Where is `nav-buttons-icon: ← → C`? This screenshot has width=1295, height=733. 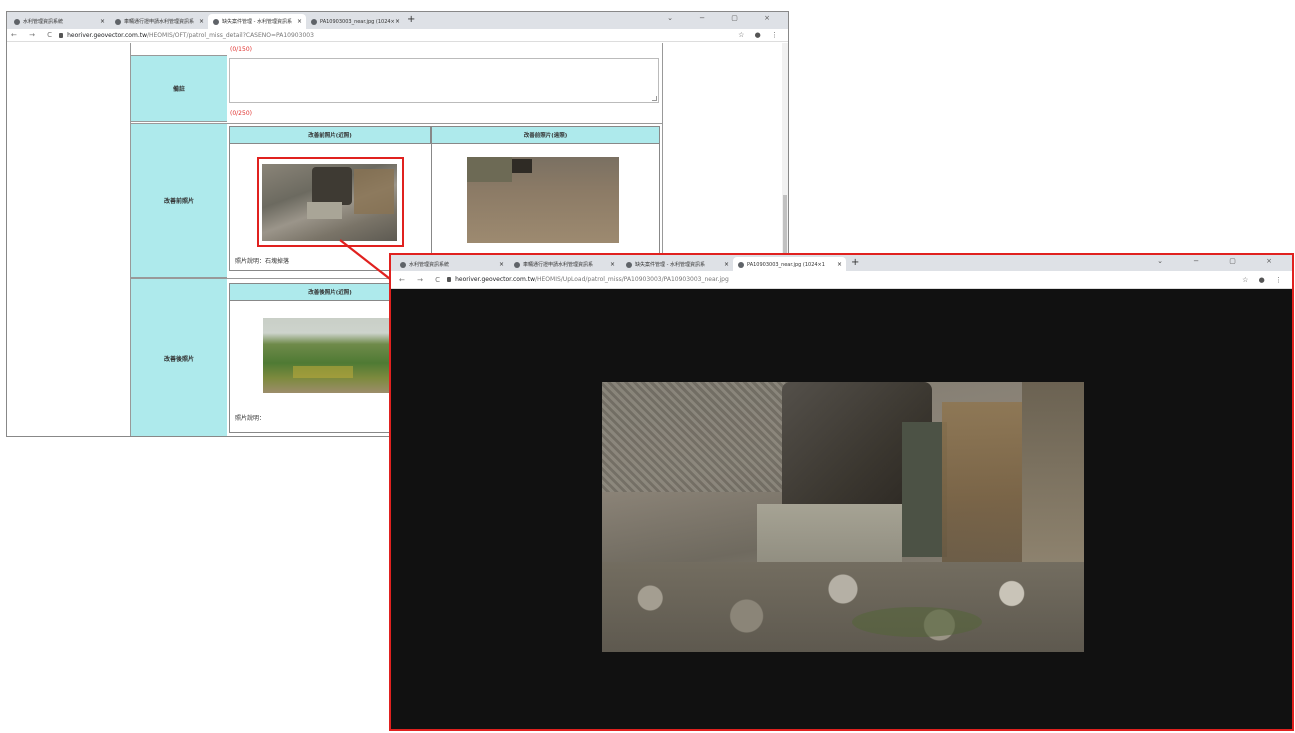 nav-buttons-icon: ← → C is located at coordinates (422, 280).